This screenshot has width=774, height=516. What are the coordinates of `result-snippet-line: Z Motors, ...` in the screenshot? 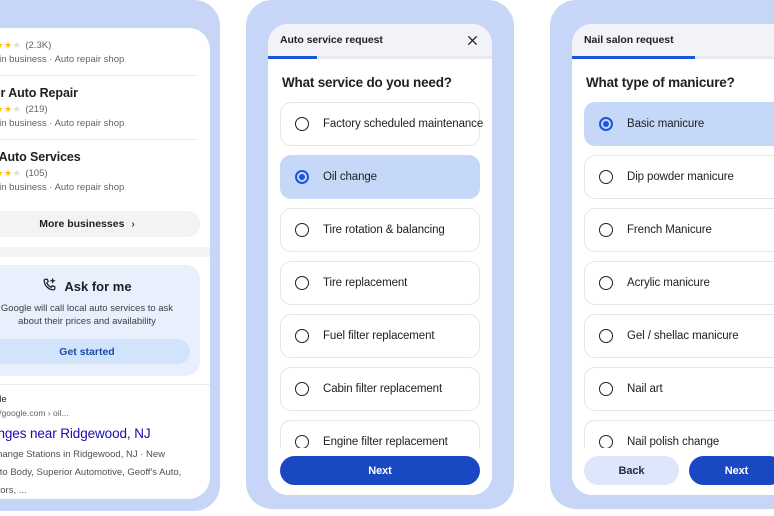 It's located at (13, 490).